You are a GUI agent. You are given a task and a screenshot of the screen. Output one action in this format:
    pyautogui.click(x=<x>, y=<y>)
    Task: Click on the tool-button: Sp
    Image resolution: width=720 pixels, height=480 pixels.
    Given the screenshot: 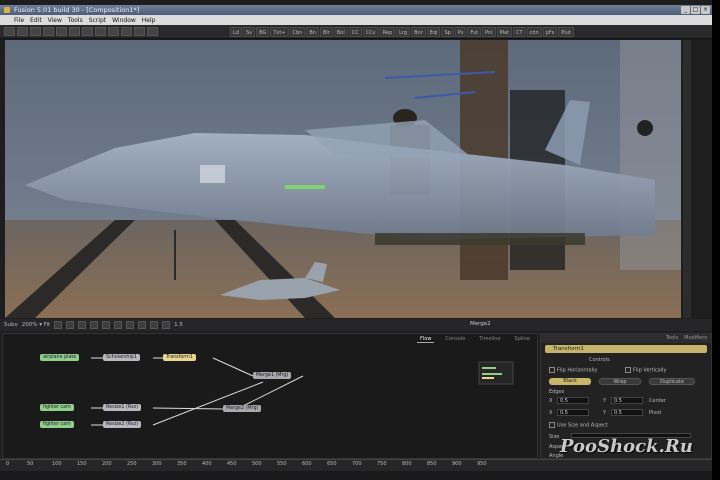 What is the action you would take?
    pyautogui.click(x=447, y=31)
    